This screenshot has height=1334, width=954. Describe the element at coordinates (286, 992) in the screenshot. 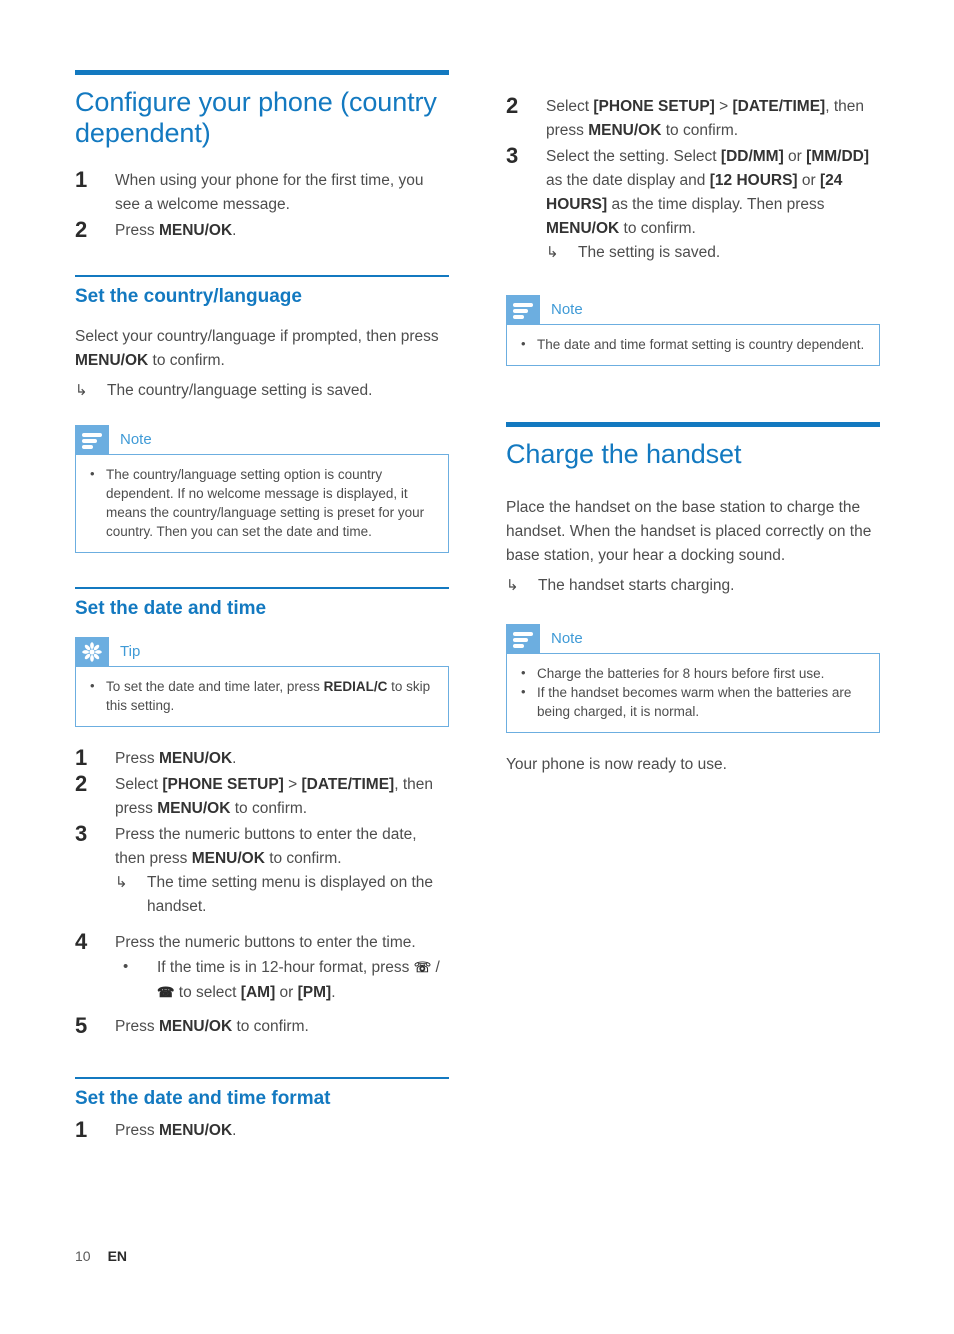

I see `text-run: or` at that location.